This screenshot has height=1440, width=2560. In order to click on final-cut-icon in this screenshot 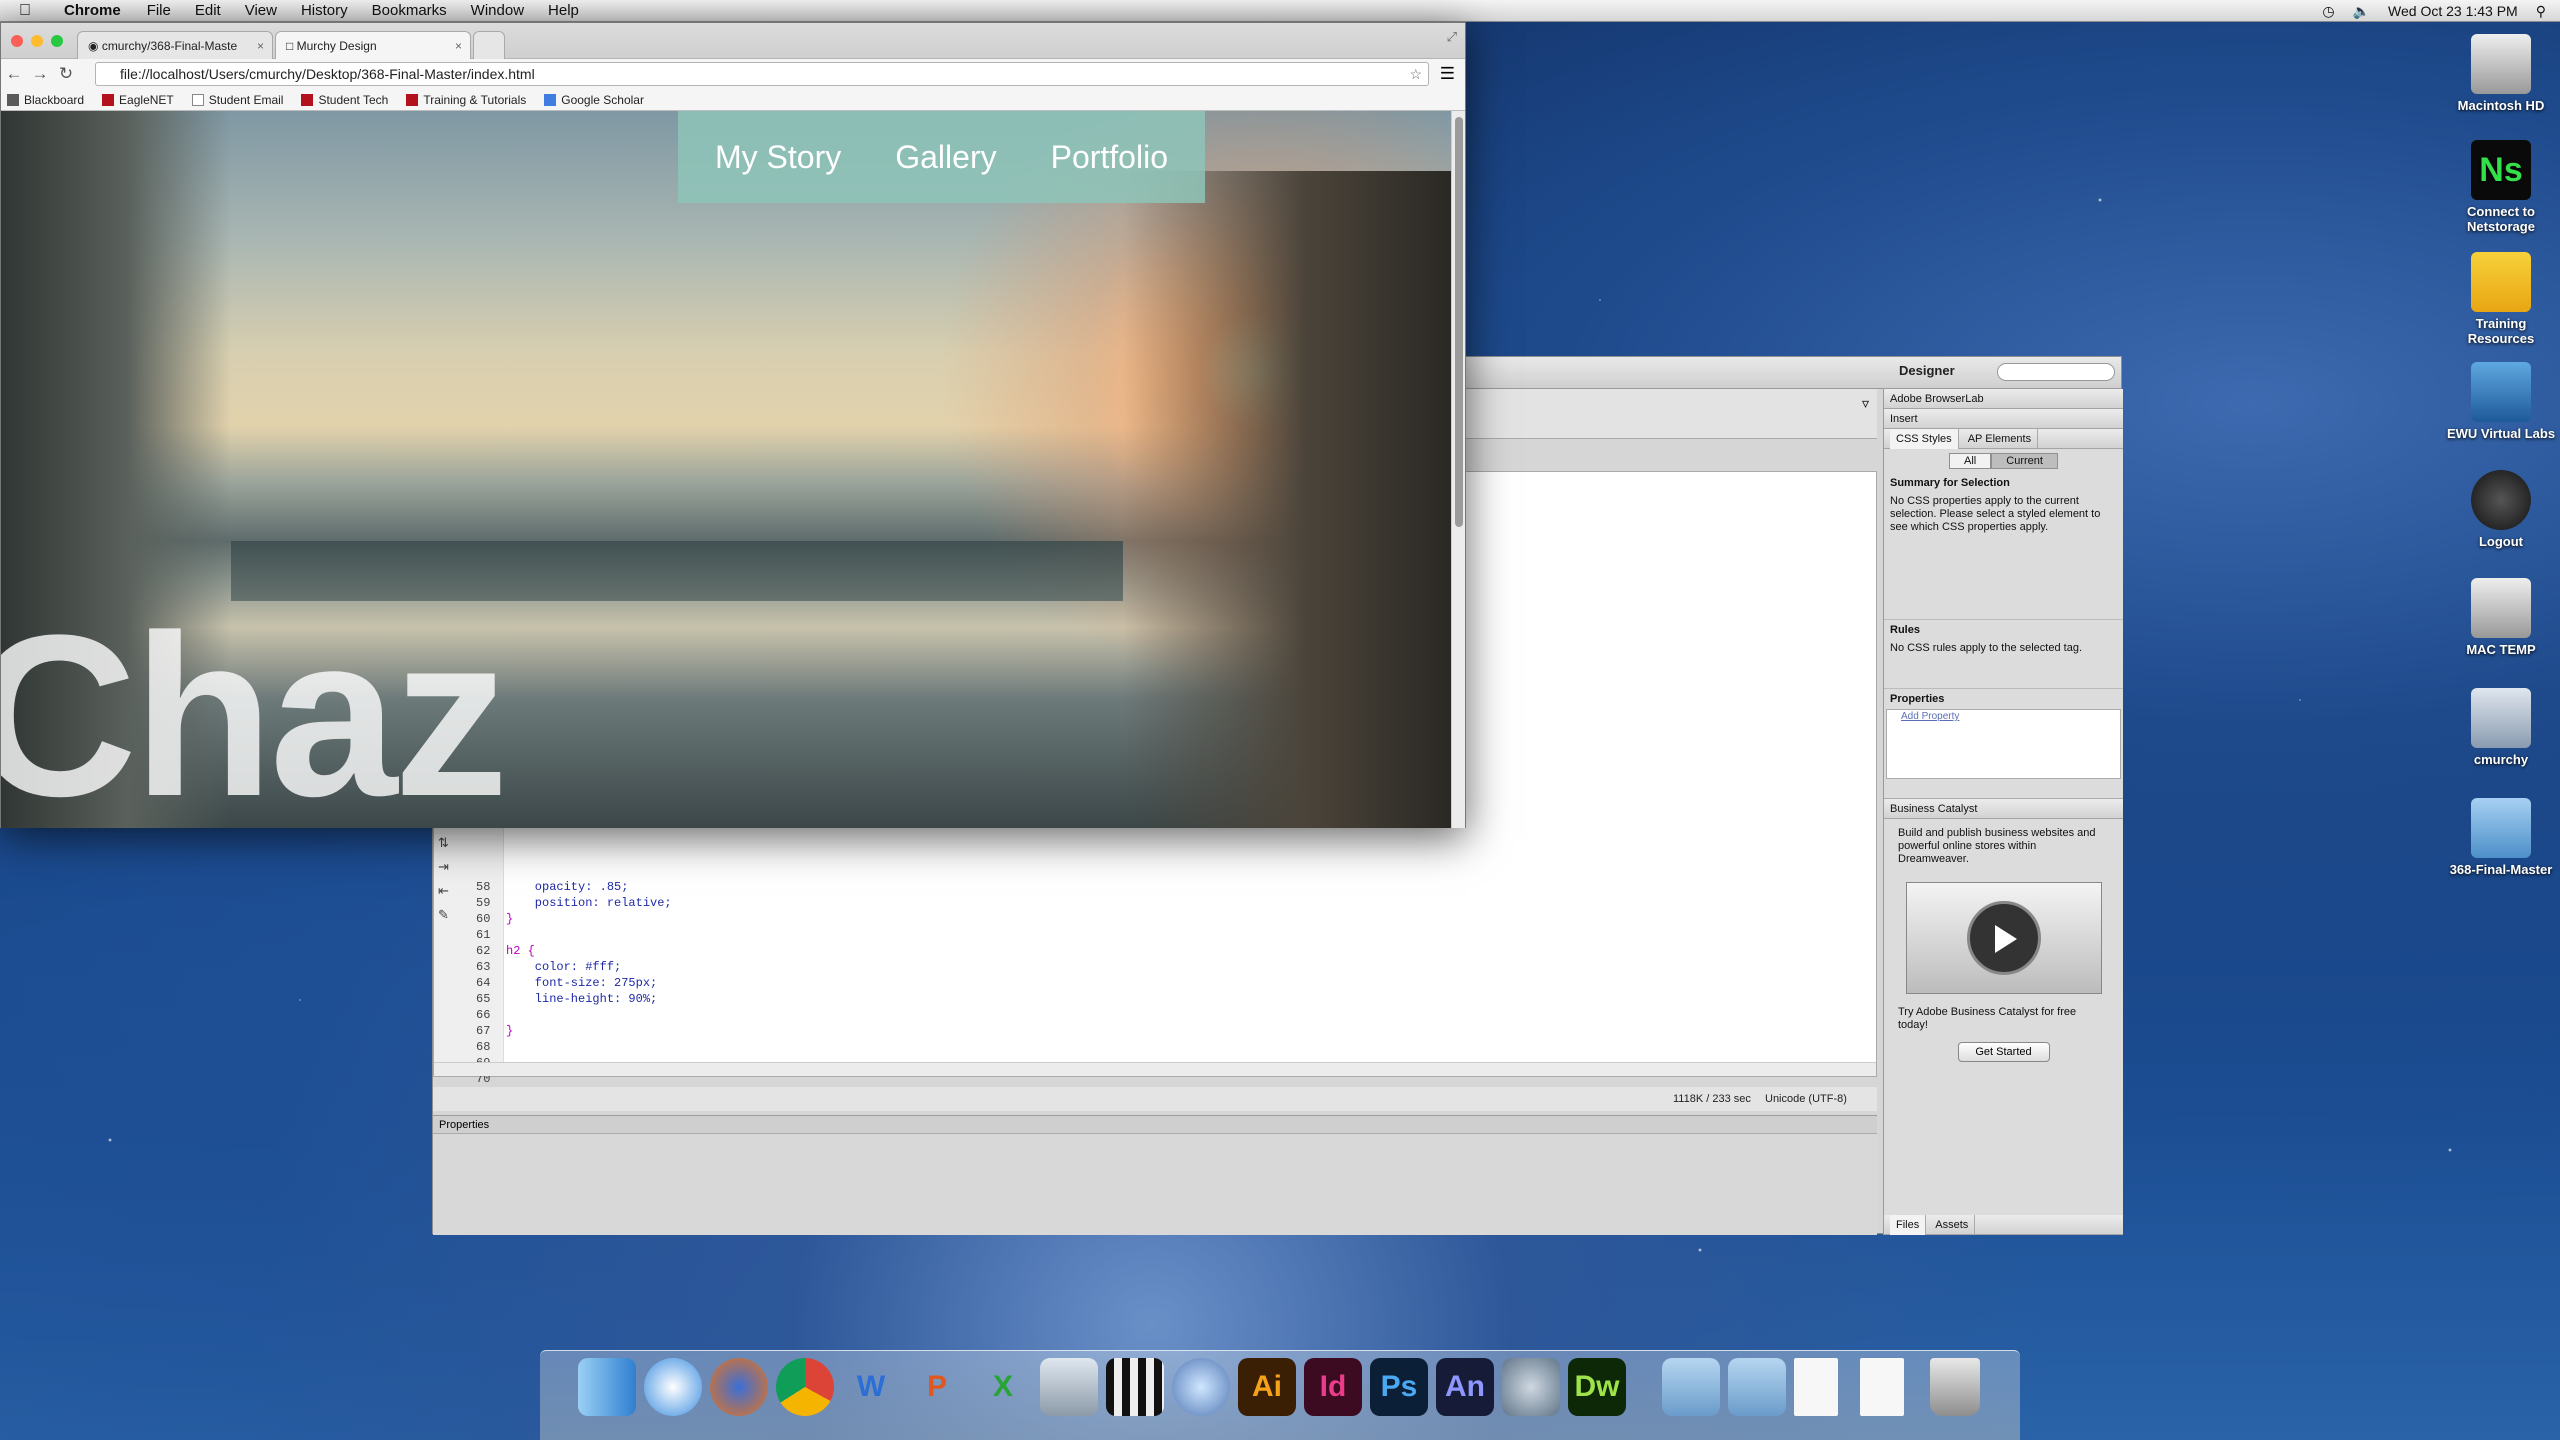, I will do `click(1135, 1387)`.